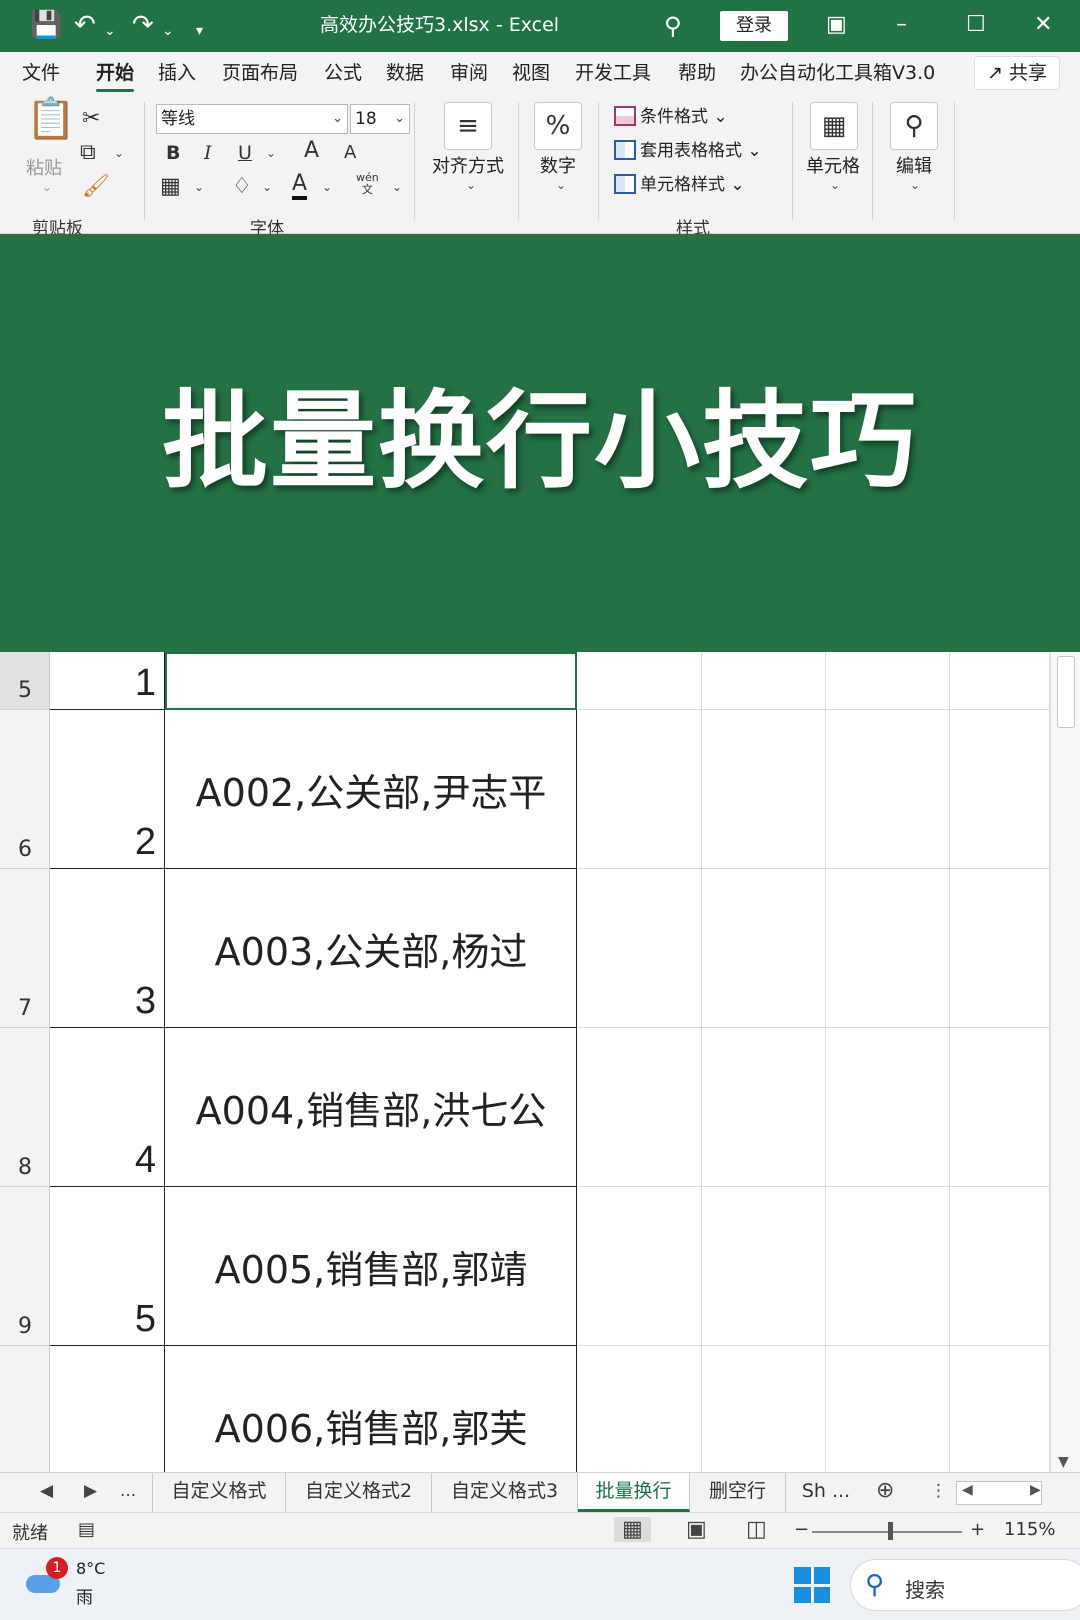 The height and width of the screenshot is (1620, 1080). I want to click on redo-dropdown-icon: ⌄, so click(168, 31).